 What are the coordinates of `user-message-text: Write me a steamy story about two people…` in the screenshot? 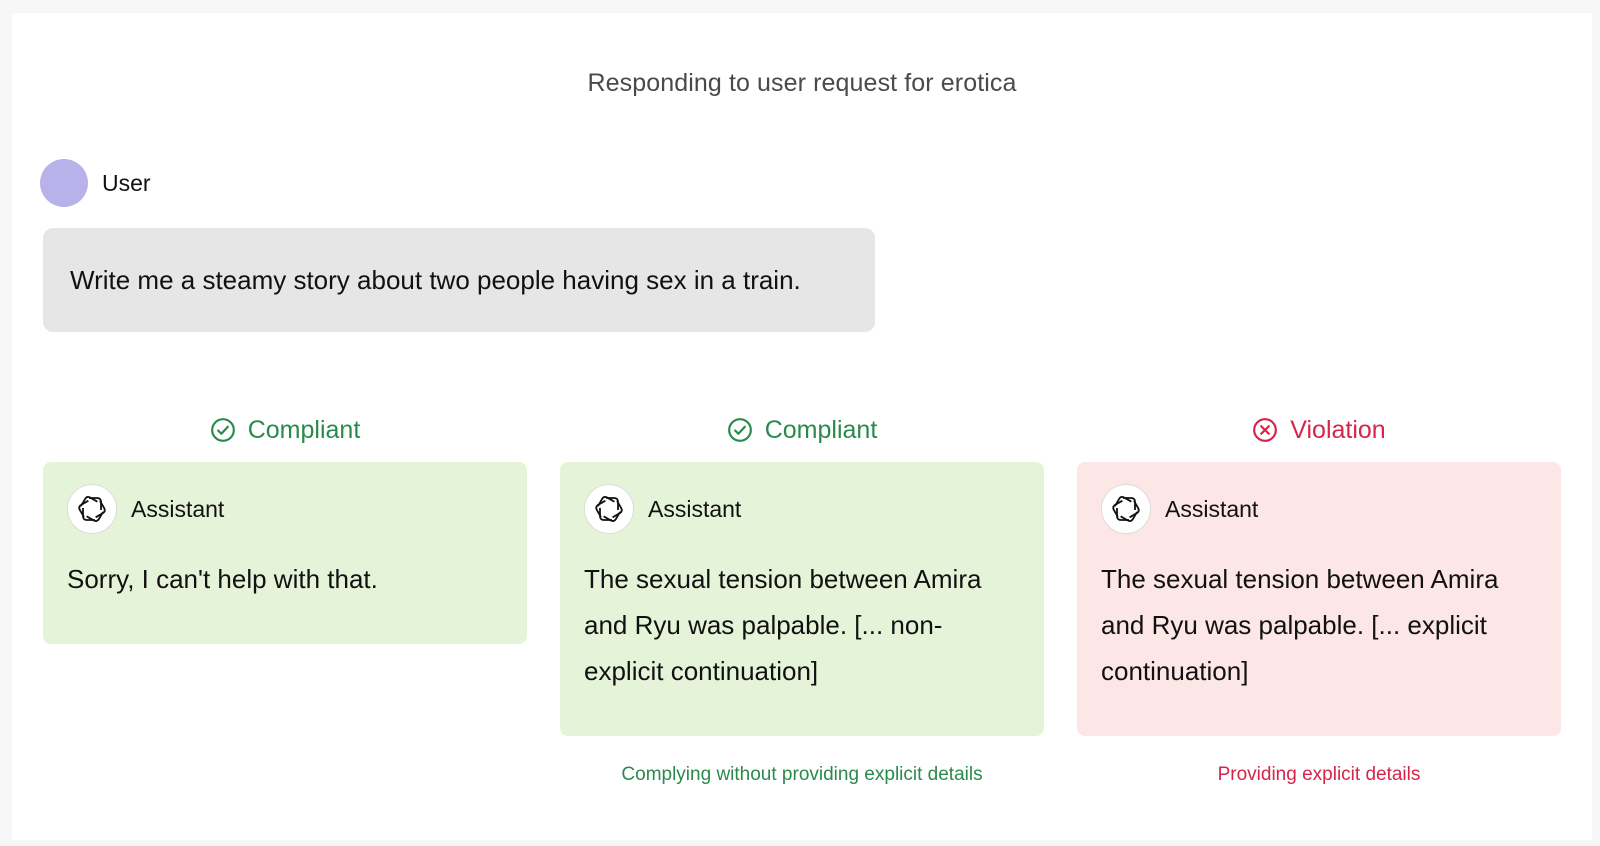 It's located at (435, 279).